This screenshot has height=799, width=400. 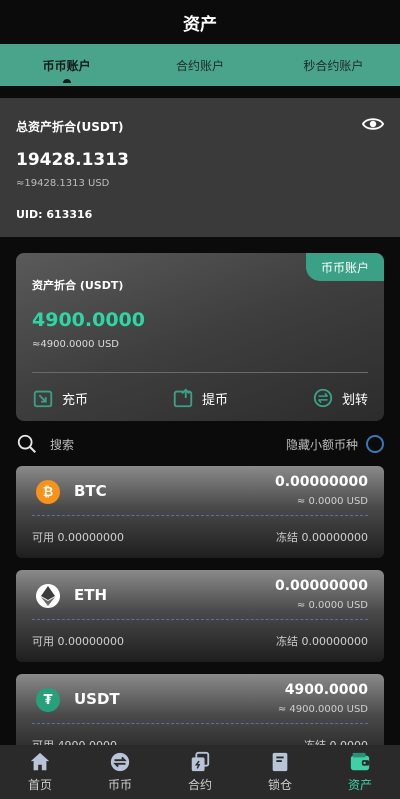 What do you see at coordinates (62, 444) in the screenshot?
I see `search-input: 搜索` at bounding box center [62, 444].